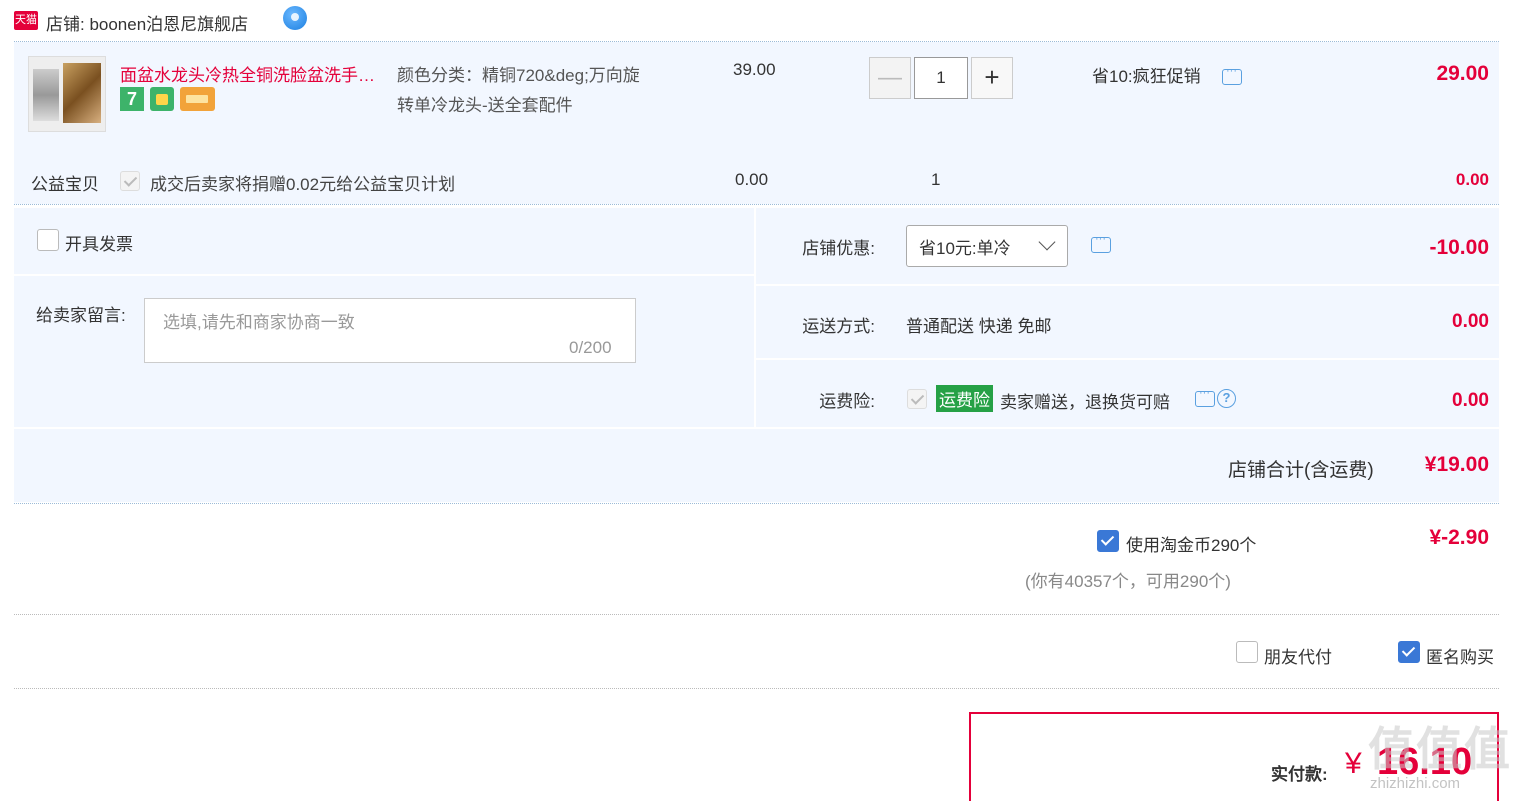 The image size is (1517, 801). I want to click on quantity-input: 1, so click(941, 78).